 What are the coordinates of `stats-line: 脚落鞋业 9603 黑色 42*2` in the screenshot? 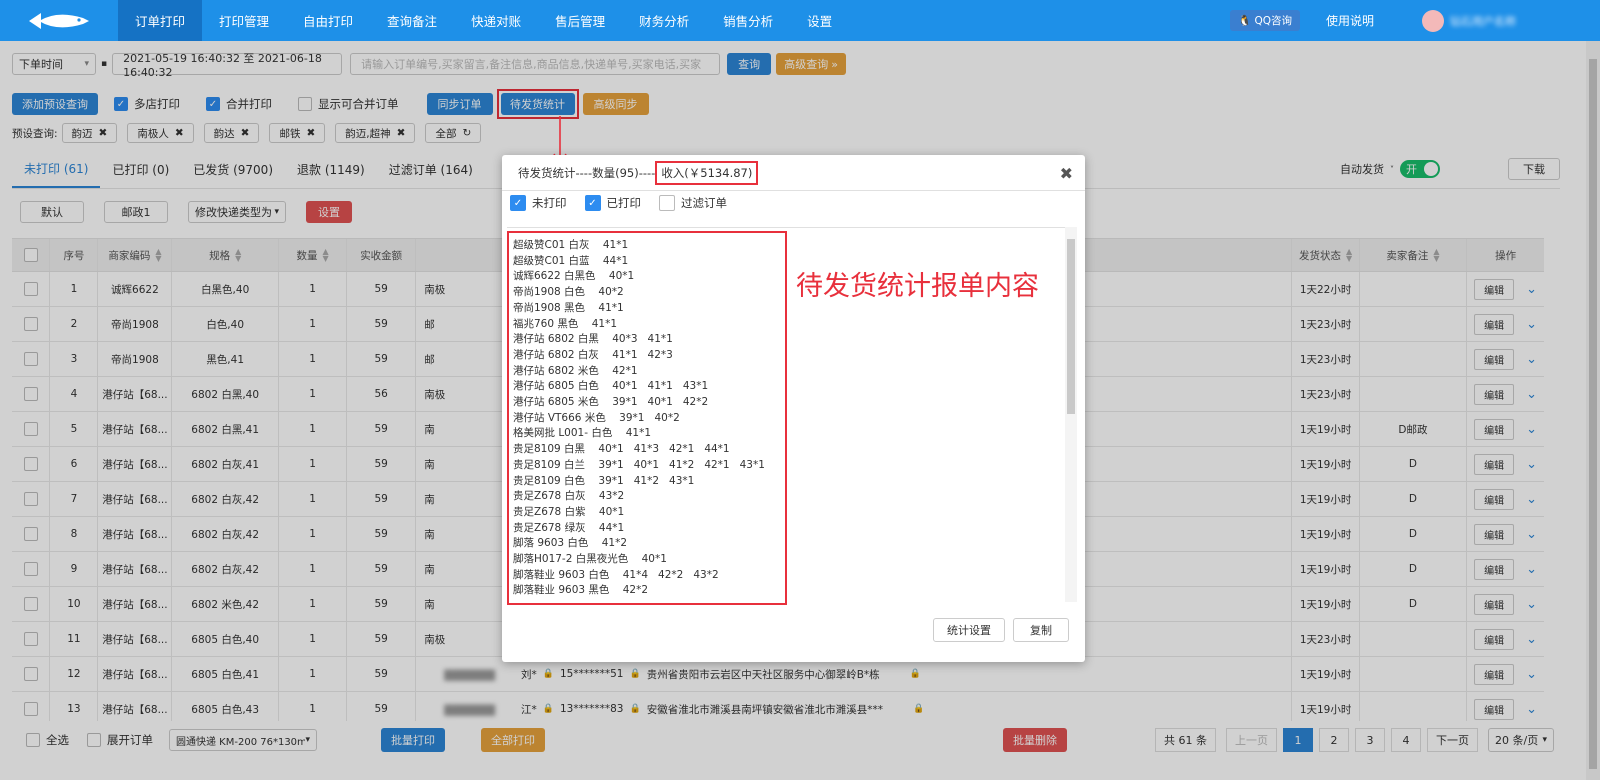 It's located at (581, 590).